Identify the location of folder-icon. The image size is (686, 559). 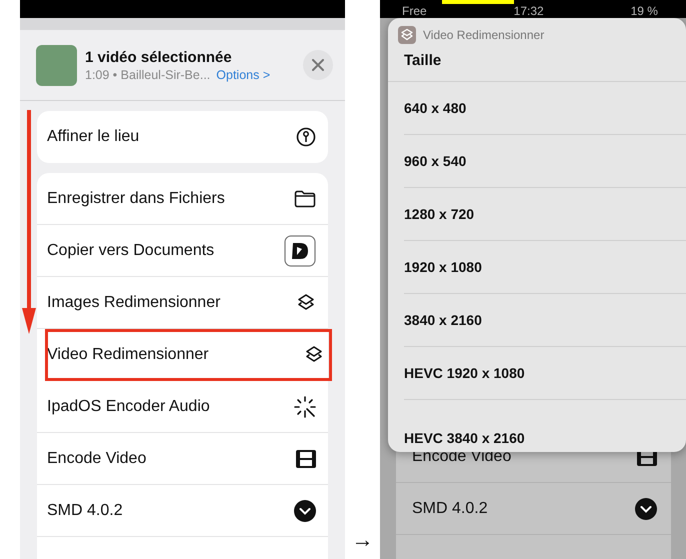
(305, 199).